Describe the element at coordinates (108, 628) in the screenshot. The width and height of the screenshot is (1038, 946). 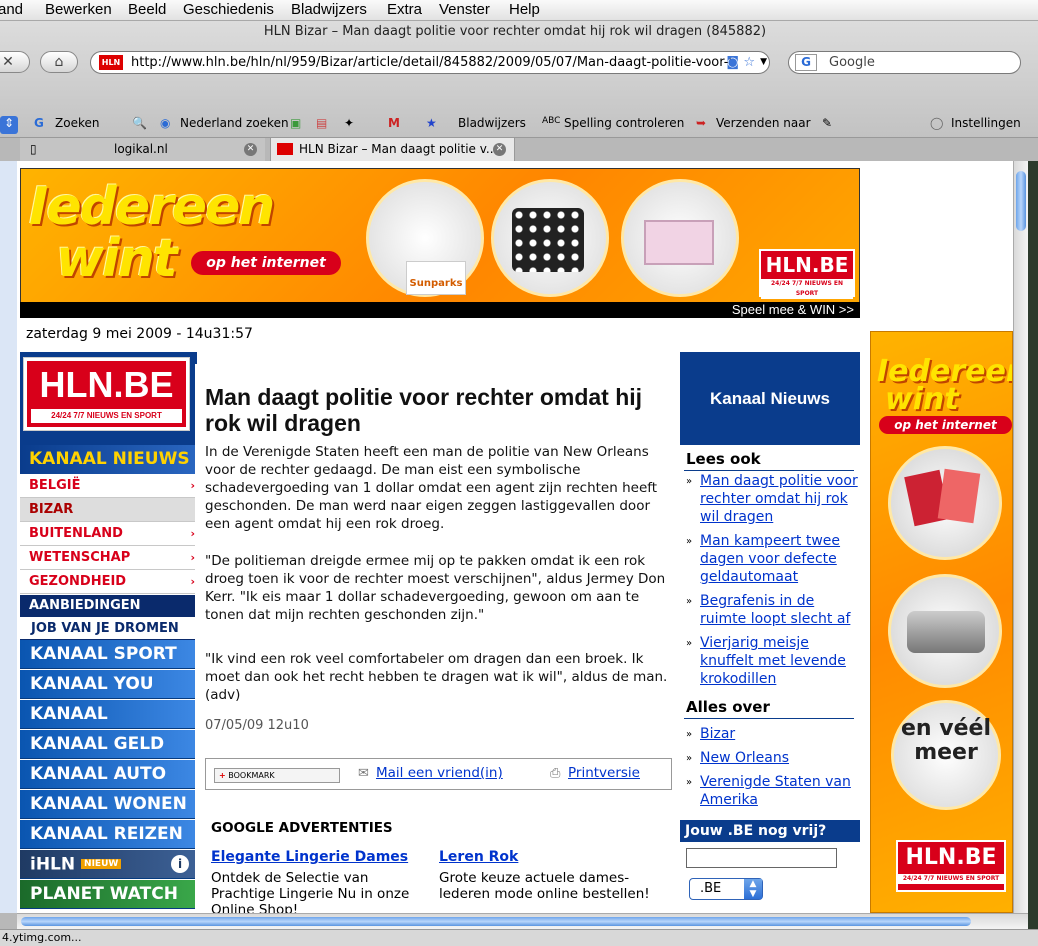
I see `nav-job: JOB VAN JE DROMEN` at that location.